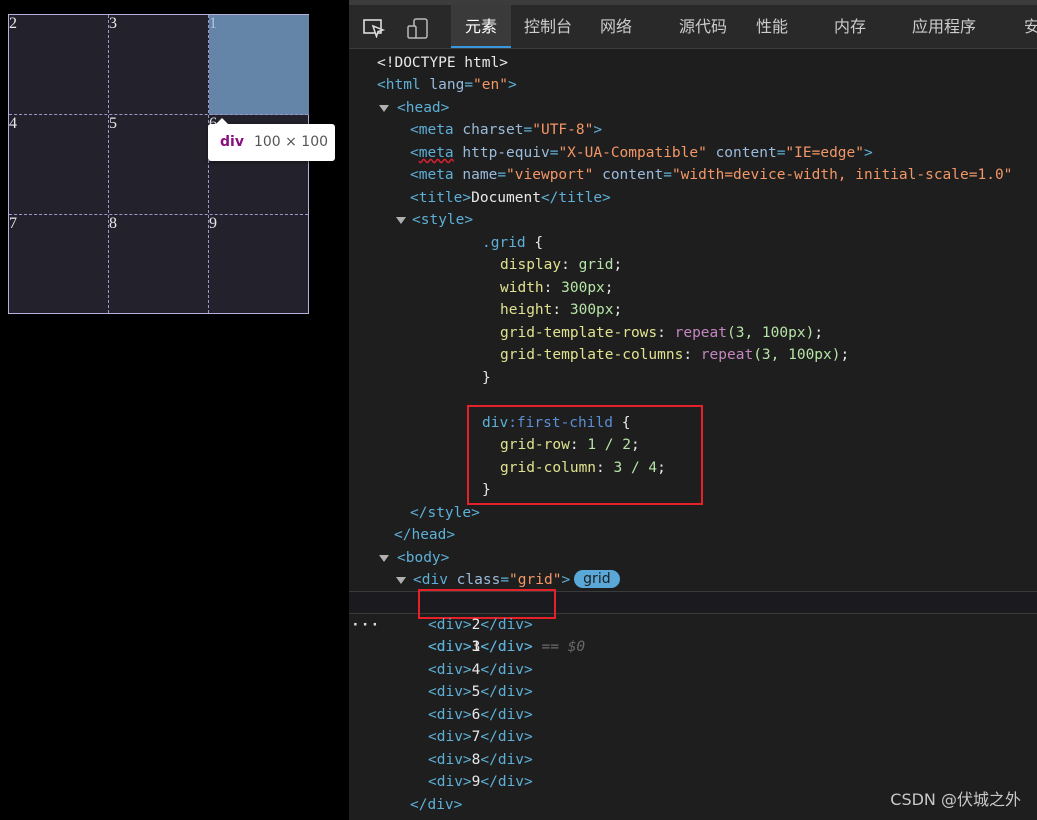 The width and height of the screenshot is (1037, 820). I want to click on dom-node-div: <div>3</div>, so click(732, 647).